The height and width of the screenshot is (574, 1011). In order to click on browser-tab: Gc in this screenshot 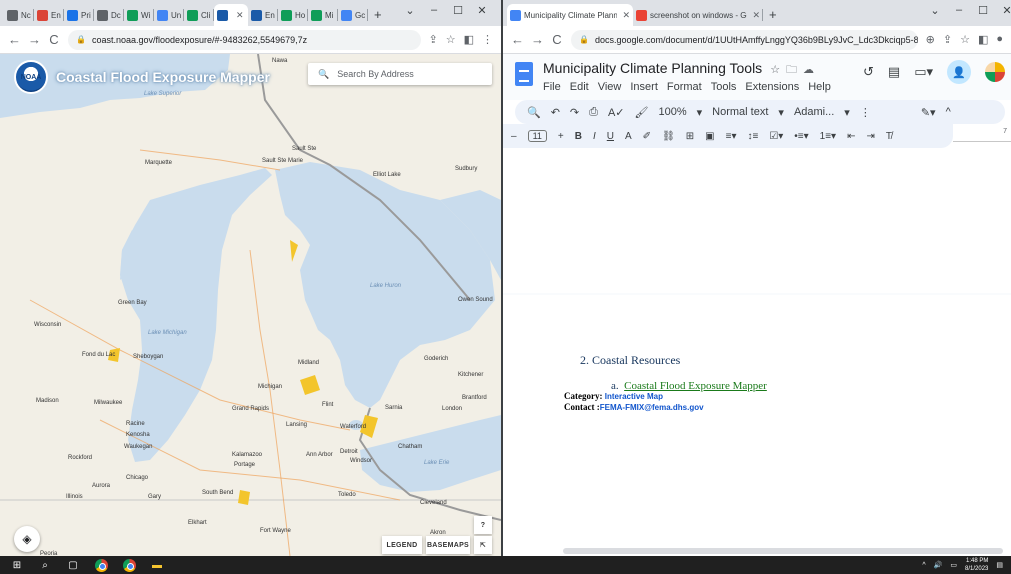, I will do `click(353, 15)`.